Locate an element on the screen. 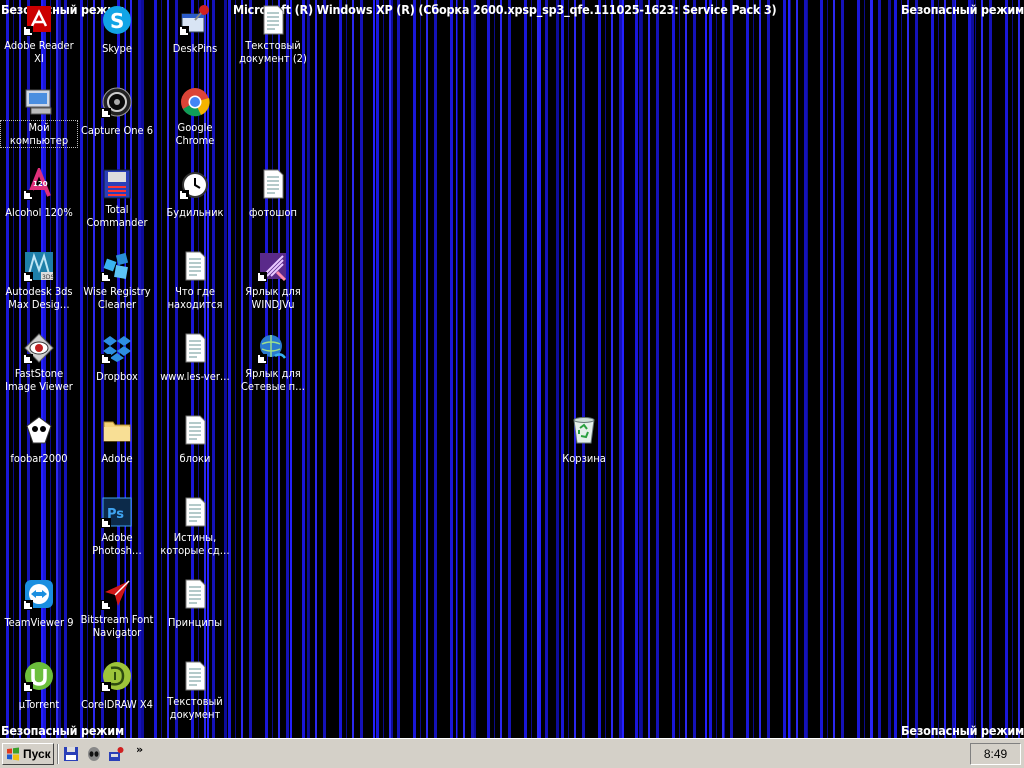 The height and width of the screenshot is (768, 1024). desktop-icon-label: Total Commander is located at coordinates (117, 216).